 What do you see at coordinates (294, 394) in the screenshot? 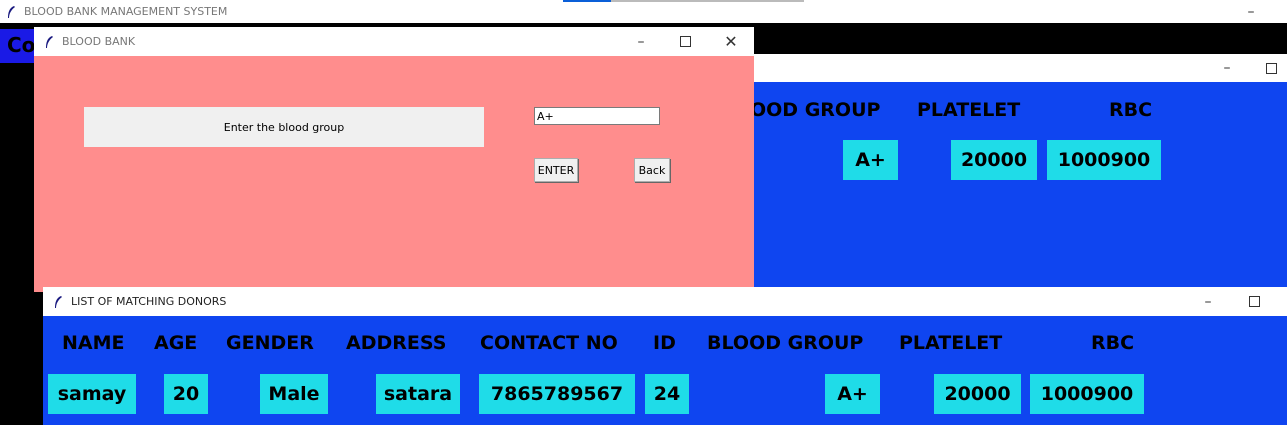
I see `cell-gender: Male` at bounding box center [294, 394].